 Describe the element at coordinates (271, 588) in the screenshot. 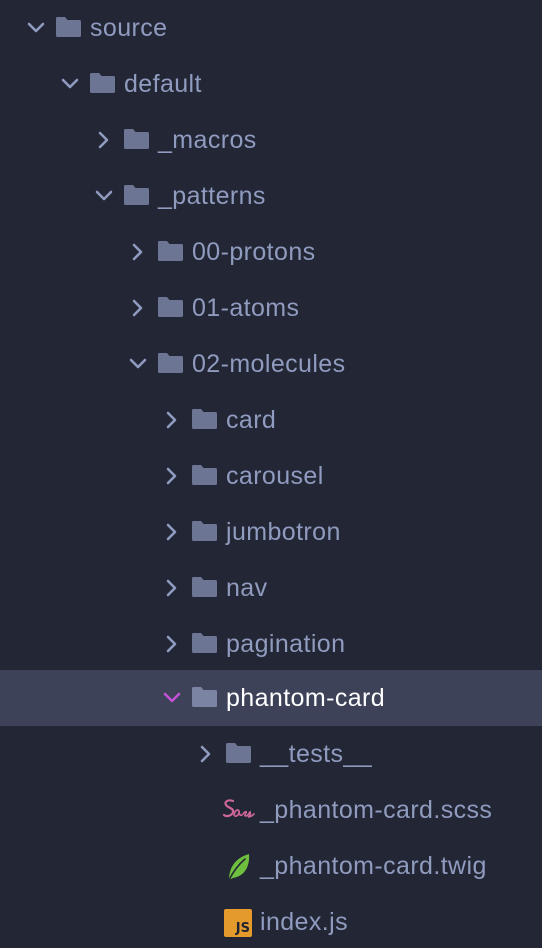

I see `tree-item-nav: nav` at that location.